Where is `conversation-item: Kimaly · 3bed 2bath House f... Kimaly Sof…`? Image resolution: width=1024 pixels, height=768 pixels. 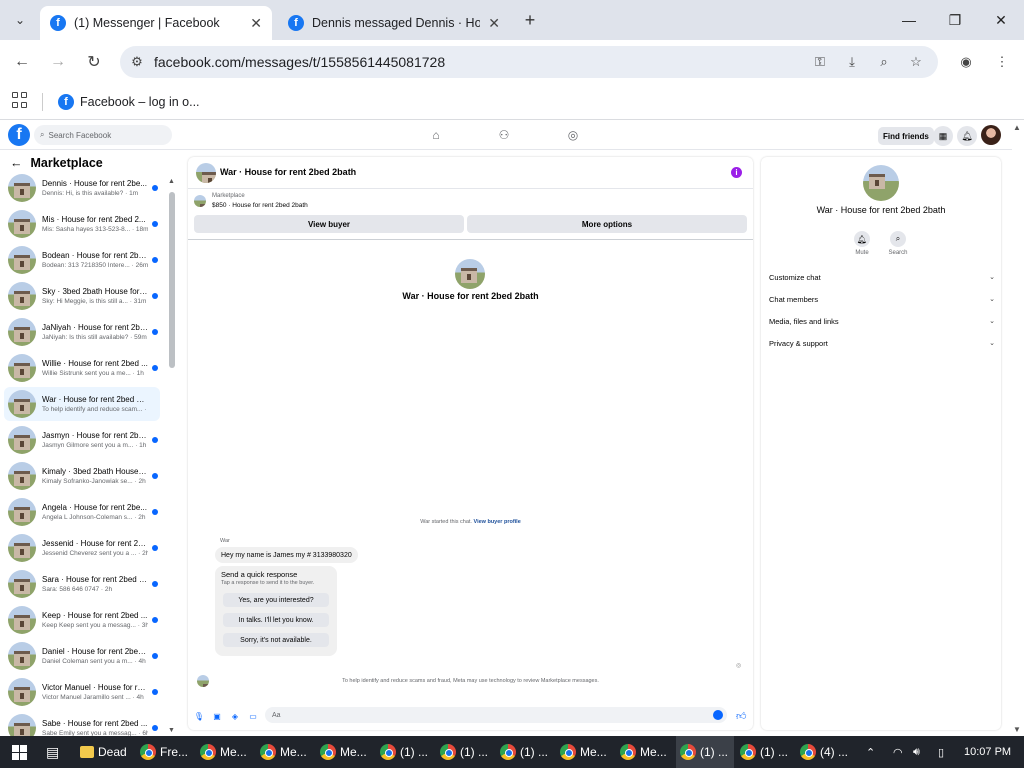 conversation-item: Kimaly · 3bed 2bath House f... Kimaly Sof… is located at coordinates (82, 476).